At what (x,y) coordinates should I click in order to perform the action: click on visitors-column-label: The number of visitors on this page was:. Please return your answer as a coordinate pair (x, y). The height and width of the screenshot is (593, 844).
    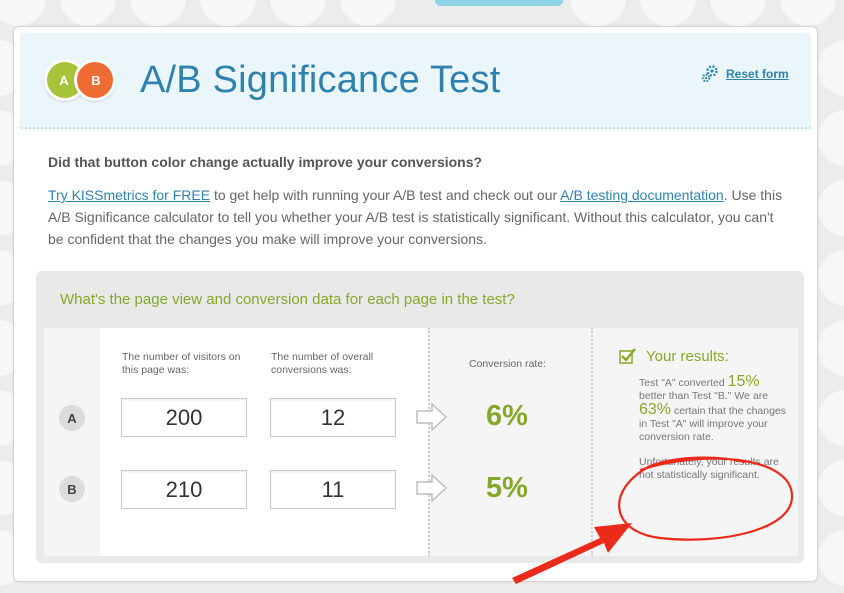
    Looking at the image, I should click on (181, 363).